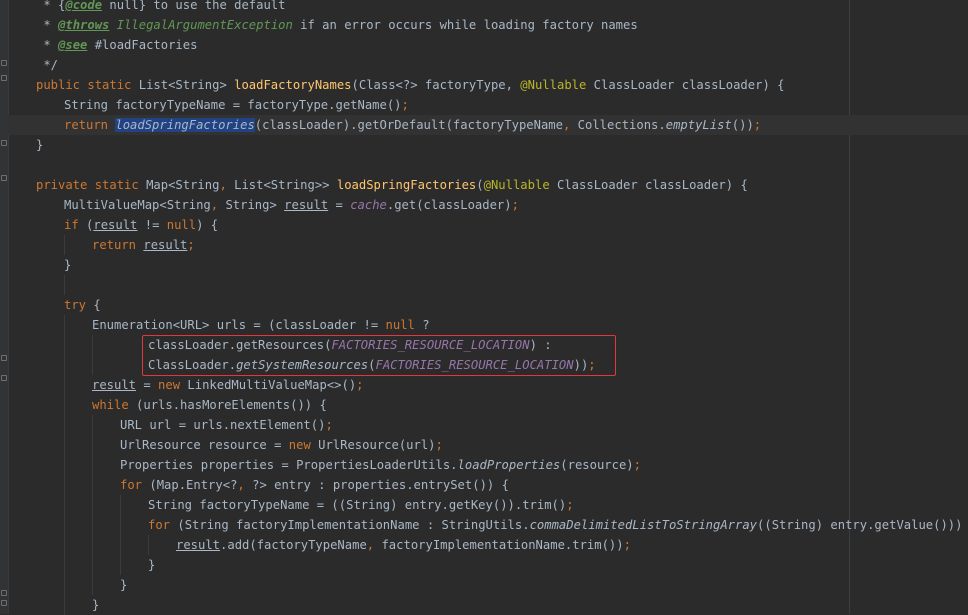 The width and height of the screenshot is (968, 615). What do you see at coordinates (137, 205) in the screenshot?
I see `code-token: MultiValueMap<String` at bounding box center [137, 205].